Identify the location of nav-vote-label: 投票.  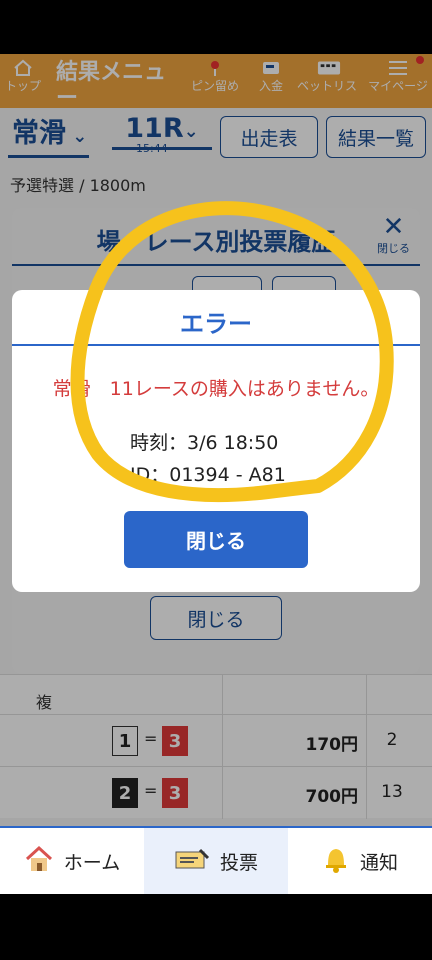
(238, 862).